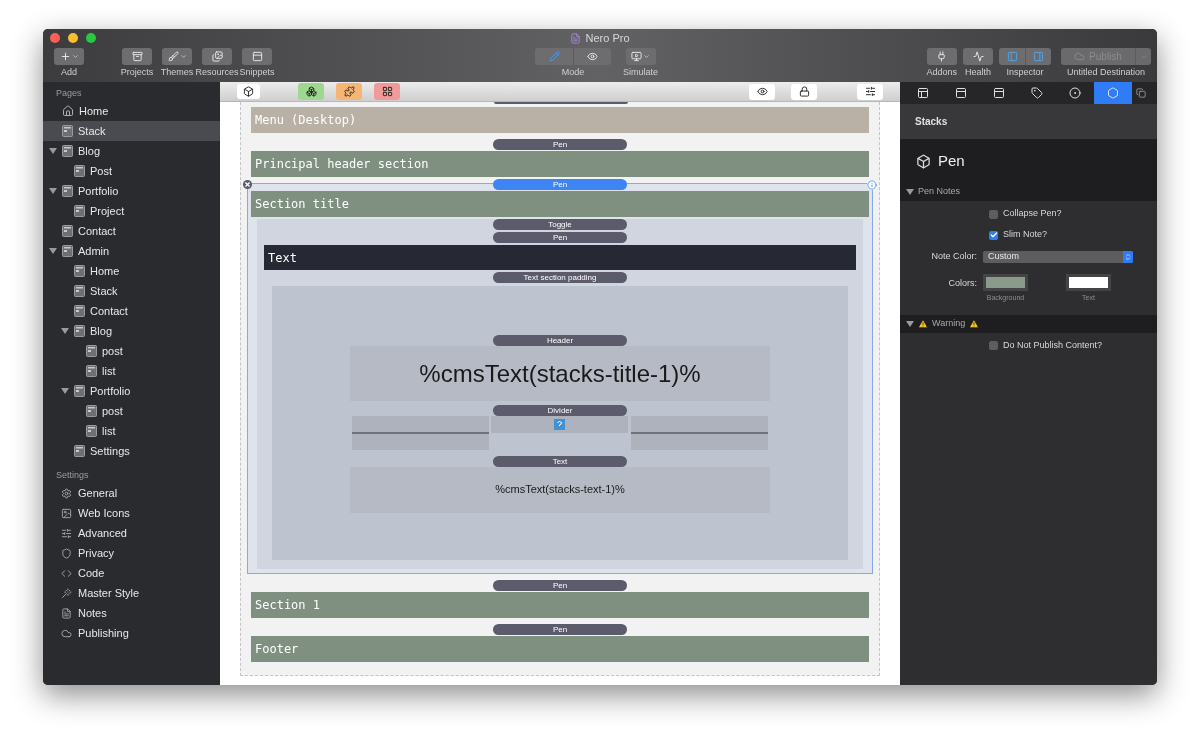 The width and height of the screenshot is (1200, 742). I want to click on lock-icon, so click(804, 91).